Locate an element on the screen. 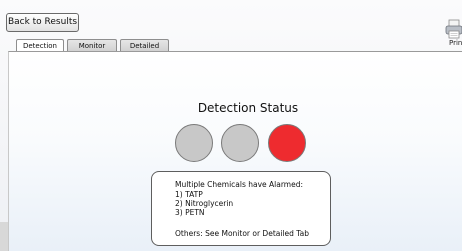 The width and height of the screenshot is (462, 251). panel-edge is located at coordinates (4, 236).